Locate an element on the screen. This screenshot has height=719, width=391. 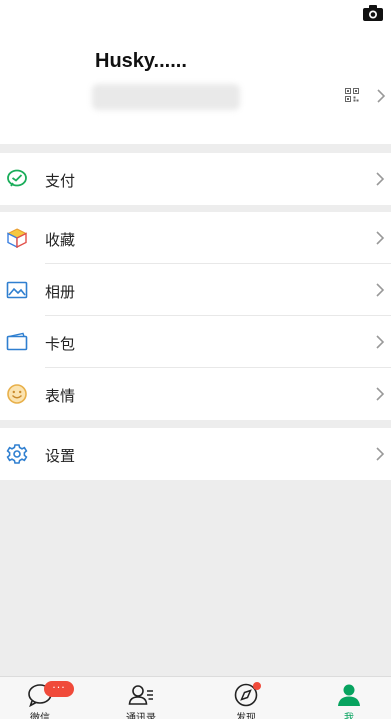
menu-item-label: 相册 is located at coordinates (60, 292).